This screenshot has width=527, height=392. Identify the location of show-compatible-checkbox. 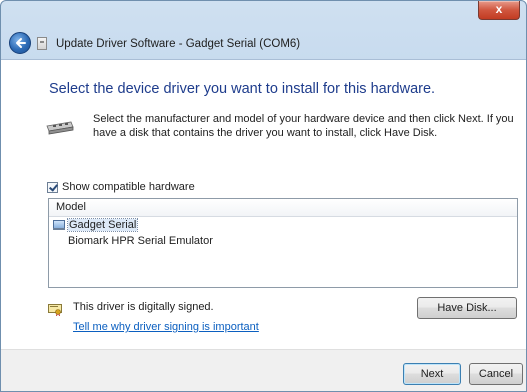
(52, 187).